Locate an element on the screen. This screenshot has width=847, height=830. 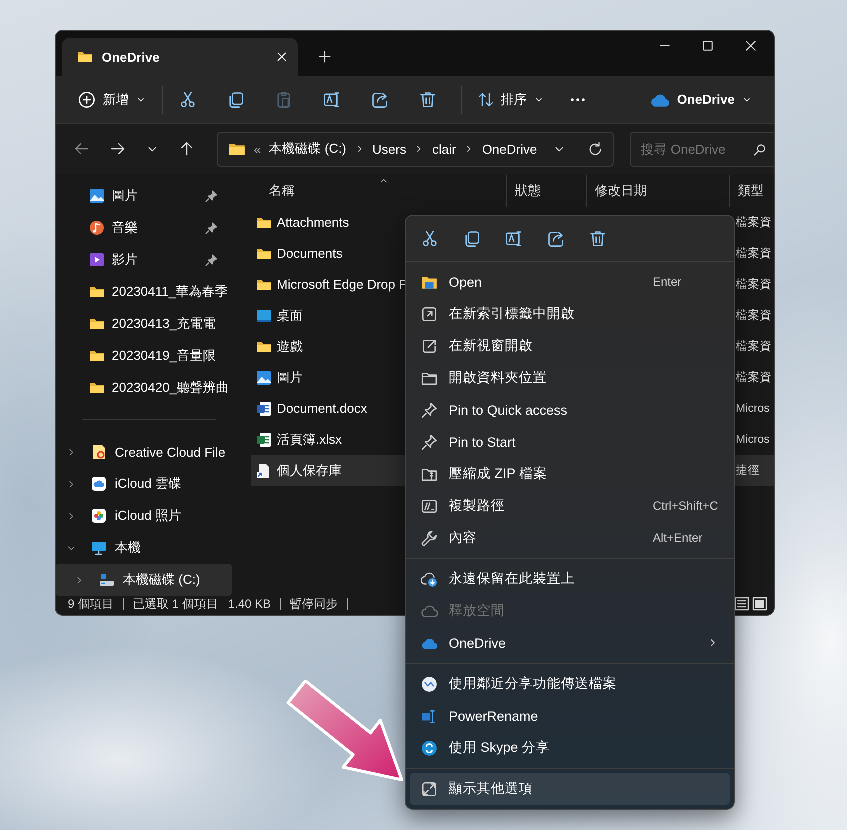
file-name: Document.docx is located at coordinates (322, 408).